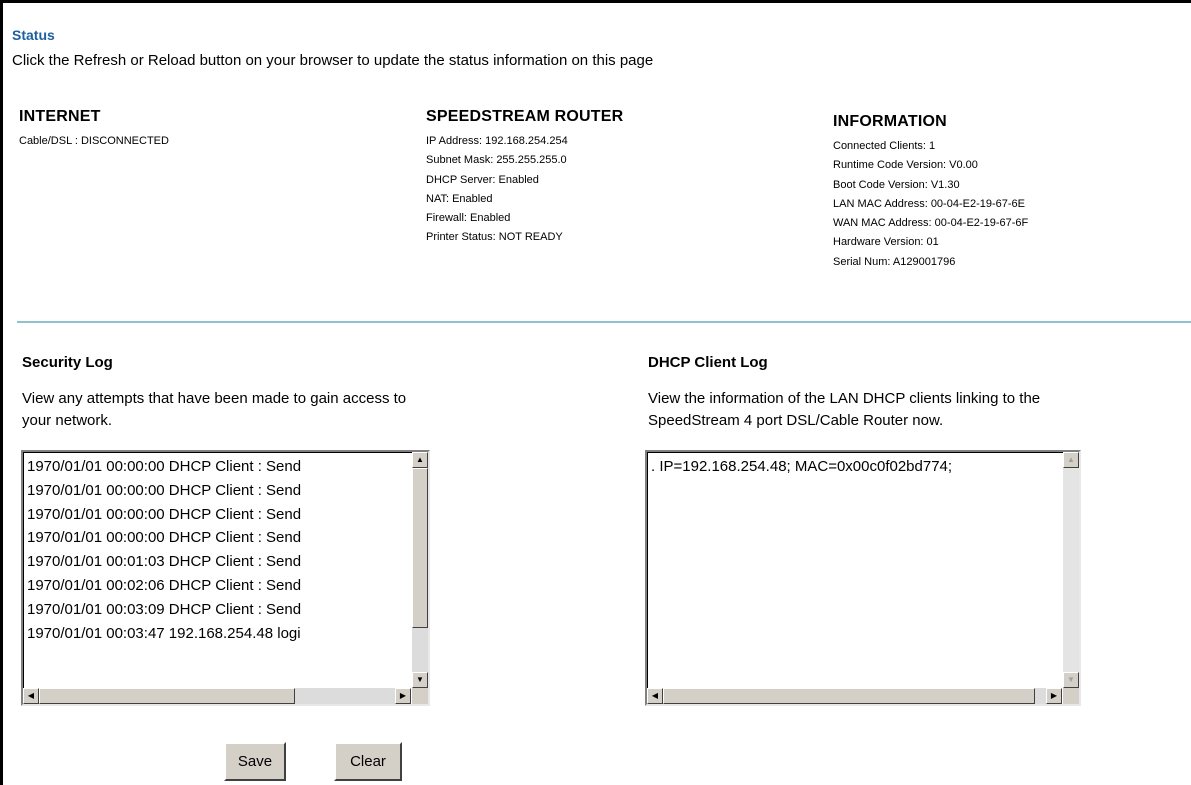 The image size is (1191, 785). I want to click on save-button: Save, so click(255, 761).